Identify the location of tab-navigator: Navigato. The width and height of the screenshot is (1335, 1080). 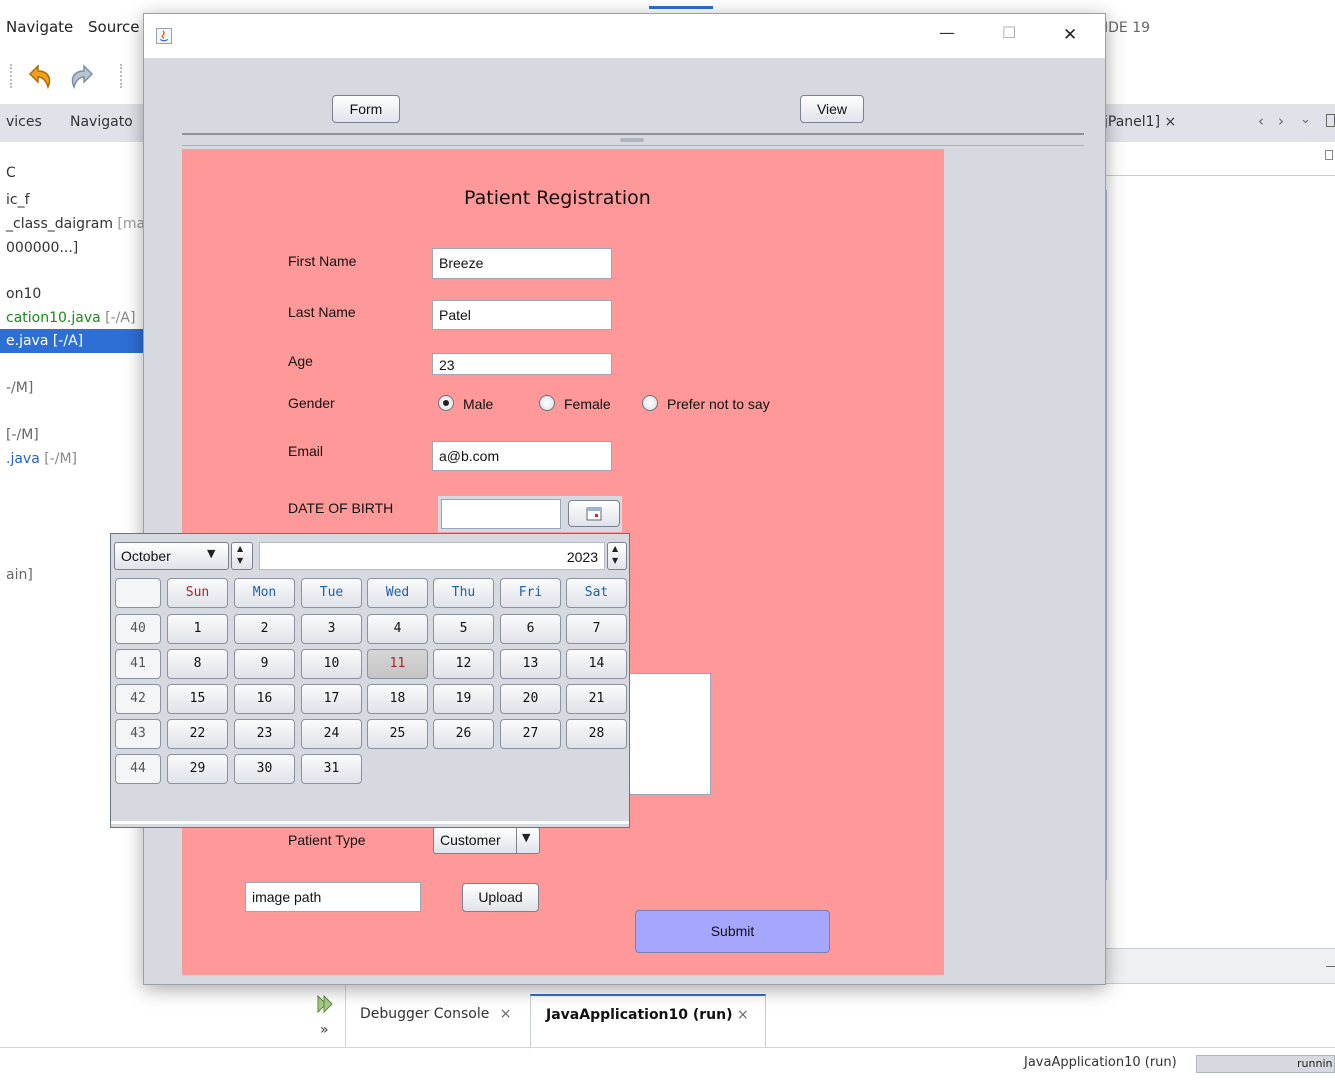
(101, 122).